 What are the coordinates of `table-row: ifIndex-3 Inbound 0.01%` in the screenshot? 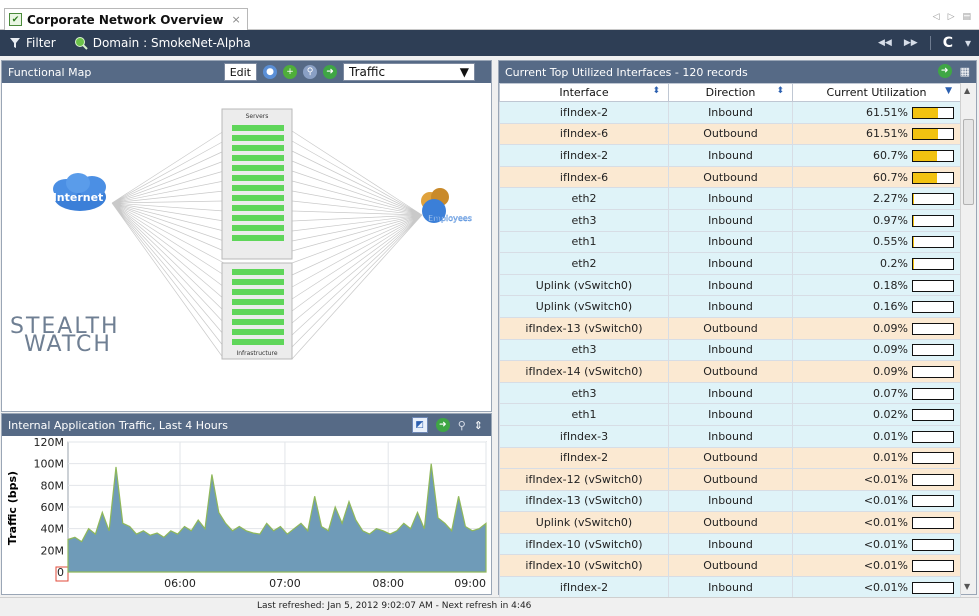 It's located at (730, 436).